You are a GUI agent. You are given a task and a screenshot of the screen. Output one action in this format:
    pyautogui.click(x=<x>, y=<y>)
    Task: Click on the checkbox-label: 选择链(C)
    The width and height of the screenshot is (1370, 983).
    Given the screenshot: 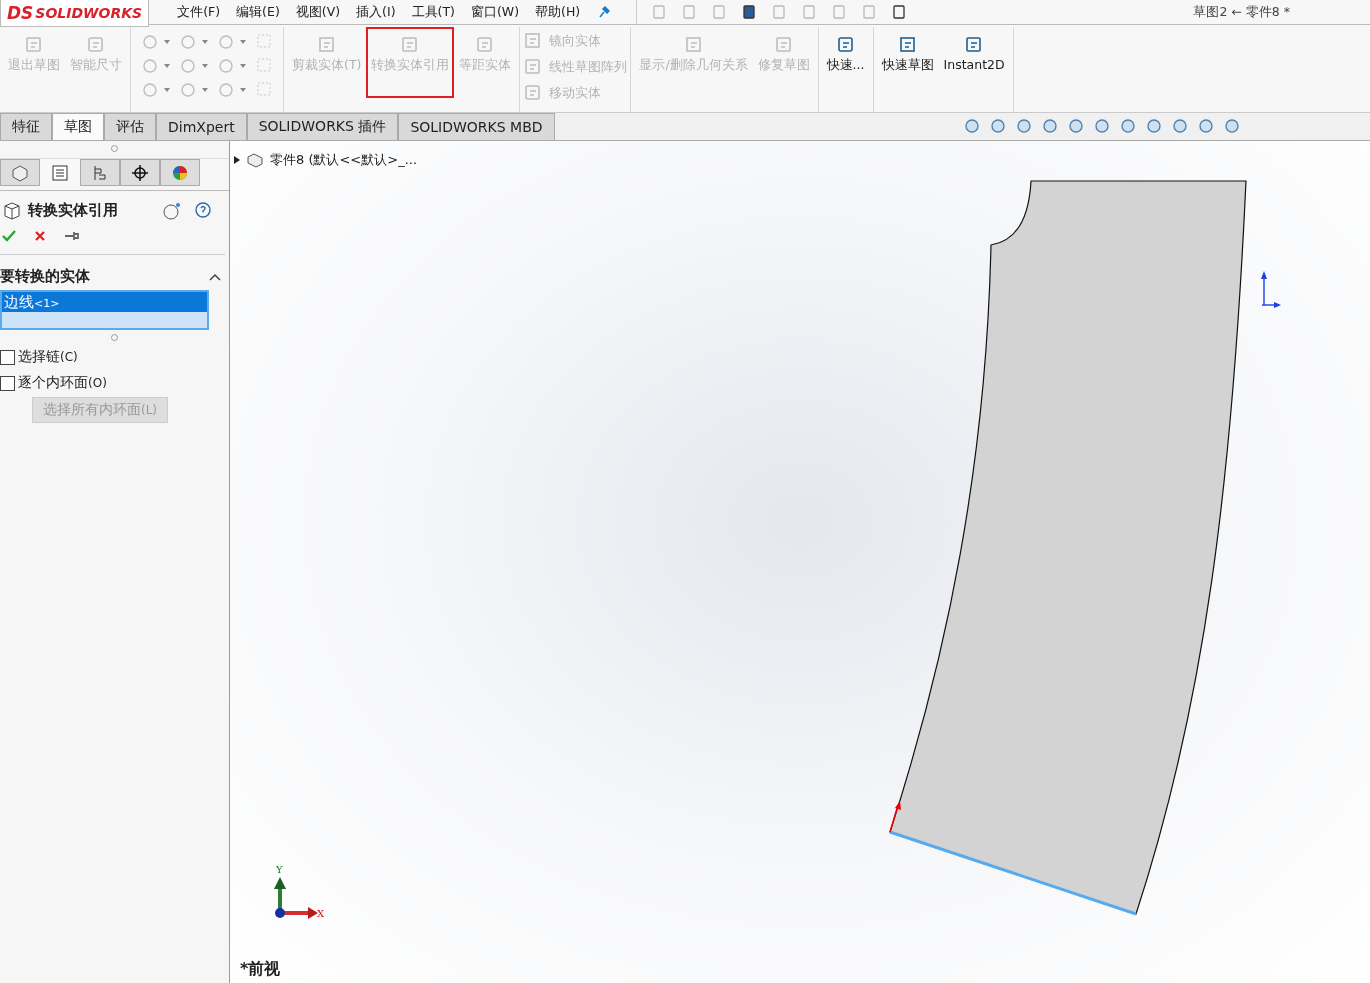 What is the action you would take?
    pyautogui.click(x=48, y=357)
    